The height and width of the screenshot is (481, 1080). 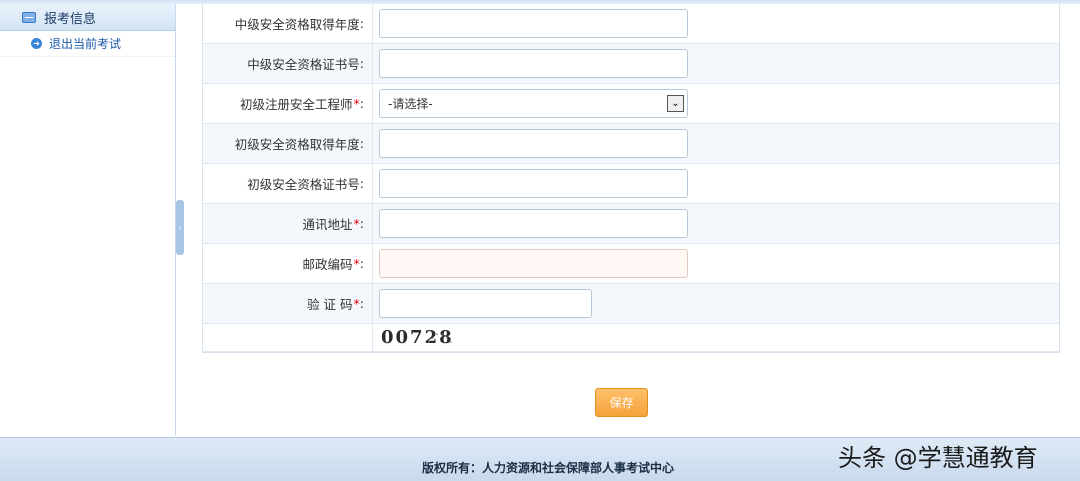 I want to click on form-row: 通讯地址 *:, so click(x=631, y=224).